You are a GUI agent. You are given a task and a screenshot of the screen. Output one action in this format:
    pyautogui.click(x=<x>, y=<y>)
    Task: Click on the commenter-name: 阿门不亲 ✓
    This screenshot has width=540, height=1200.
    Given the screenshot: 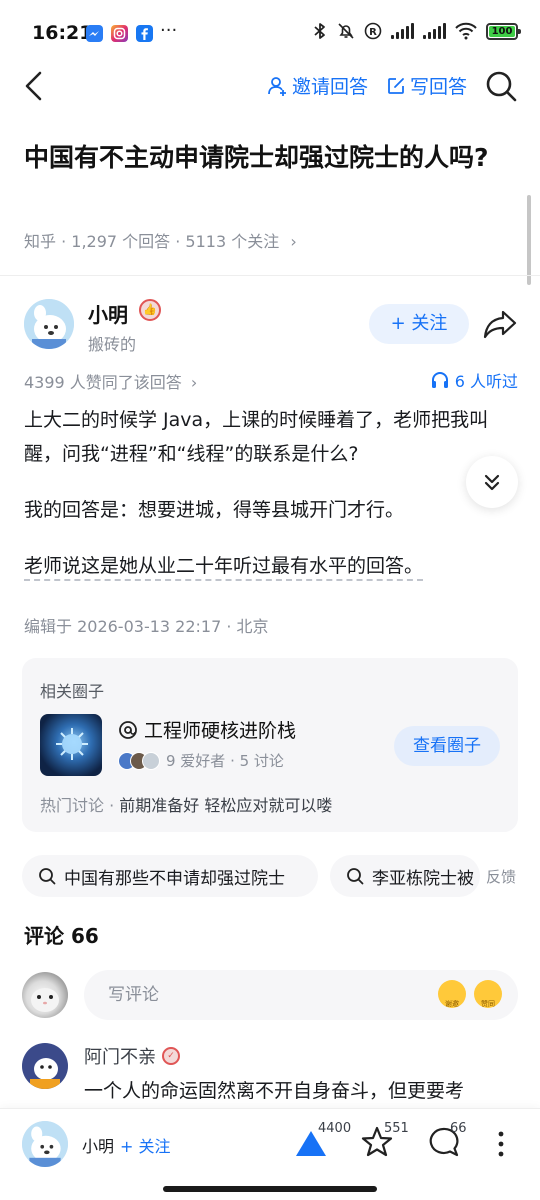 What is the action you would take?
    pyautogui.click(x=132, y=1056)
    